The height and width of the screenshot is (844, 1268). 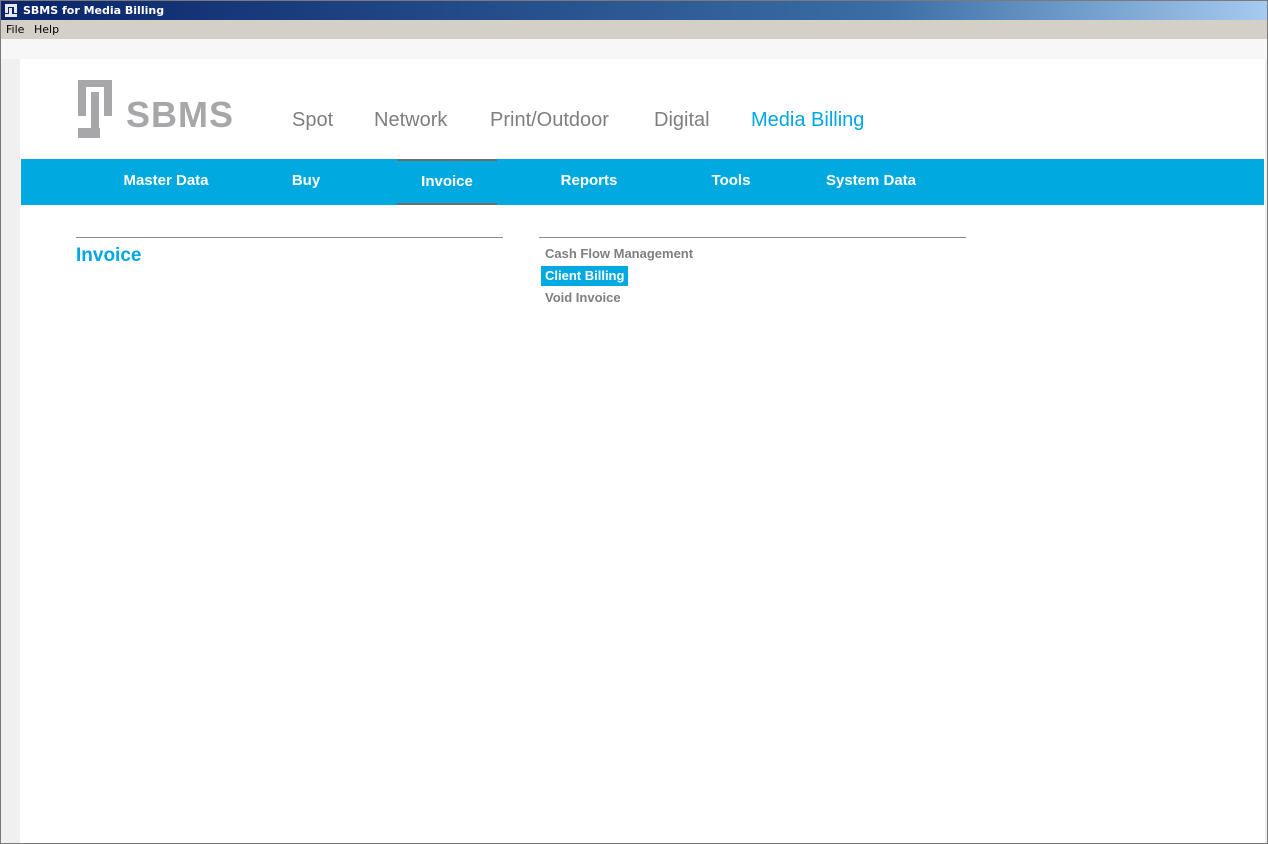 I want to click on section-divider-left, so click(x=289, y=237).